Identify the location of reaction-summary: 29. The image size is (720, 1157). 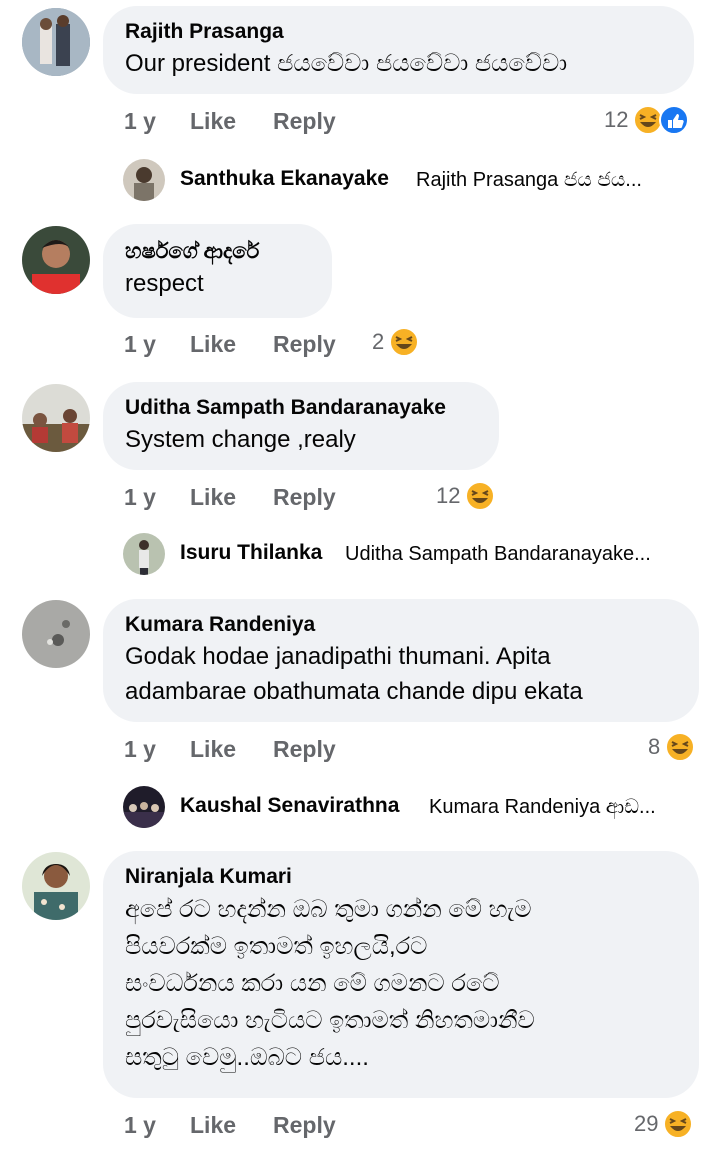
(664, 1124).